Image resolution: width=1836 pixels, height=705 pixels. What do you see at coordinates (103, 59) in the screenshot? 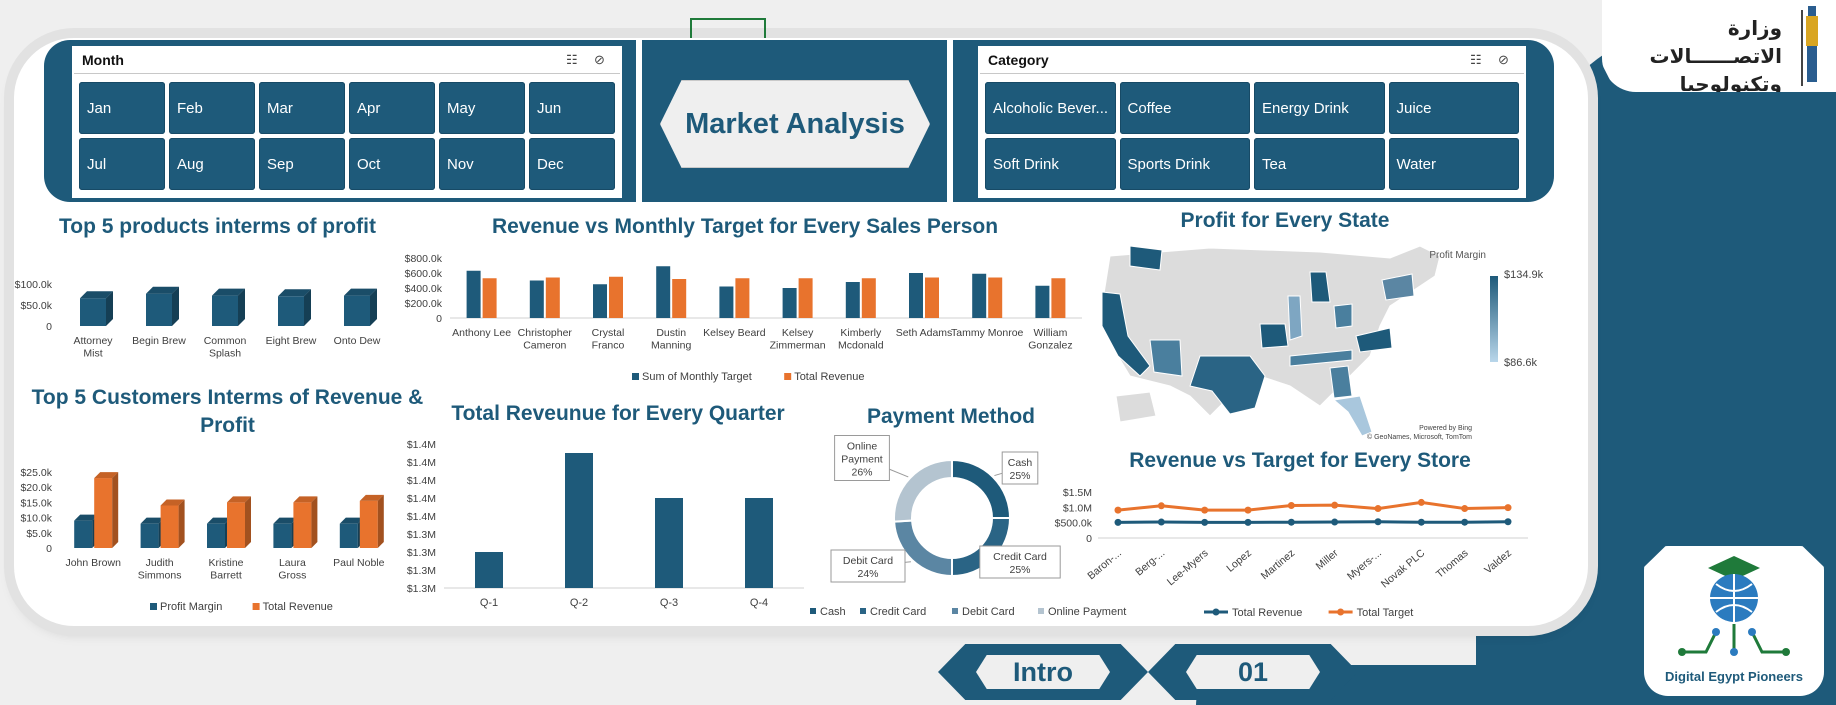
I see `month-slicer-title: Month` at bounding box center [103, 59].